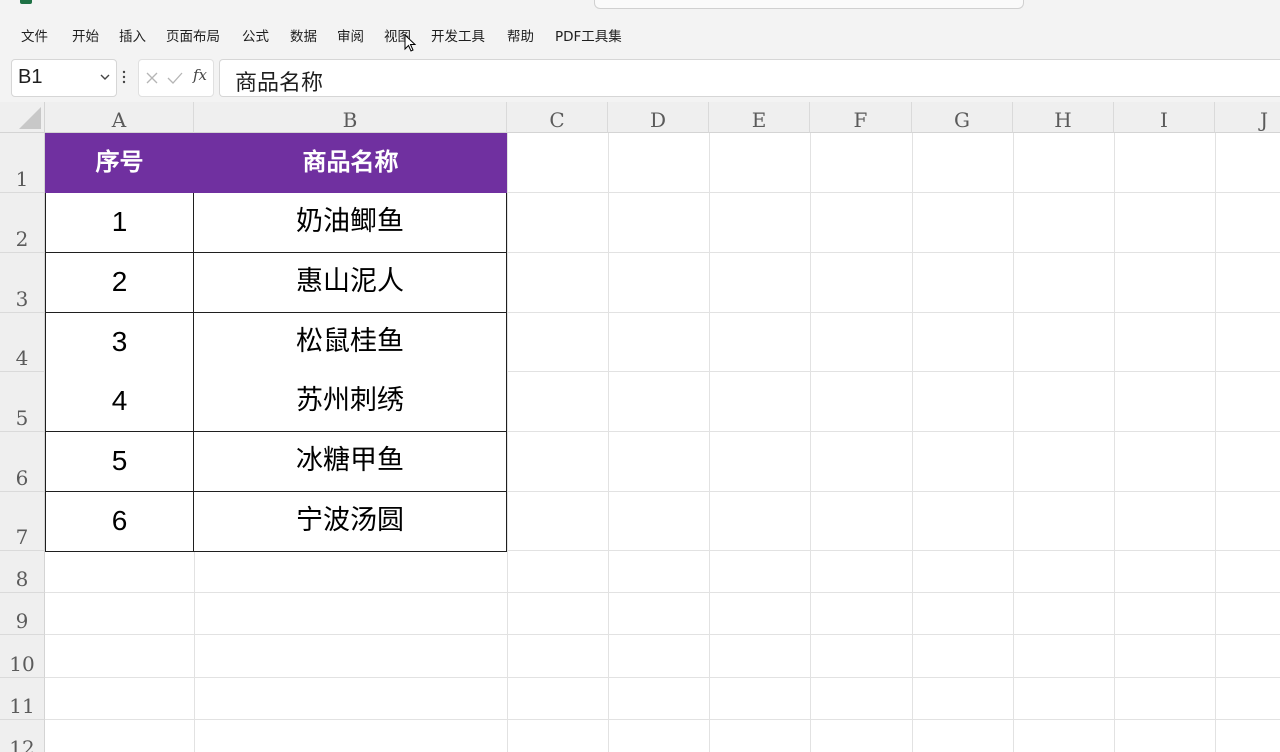 Image resolution: width=1280 pixels, height=752 pixels. What do you see at coordinates (350, 117) in the screenshot?
I see `column-header-b: B` at bounding box center [350, 117].